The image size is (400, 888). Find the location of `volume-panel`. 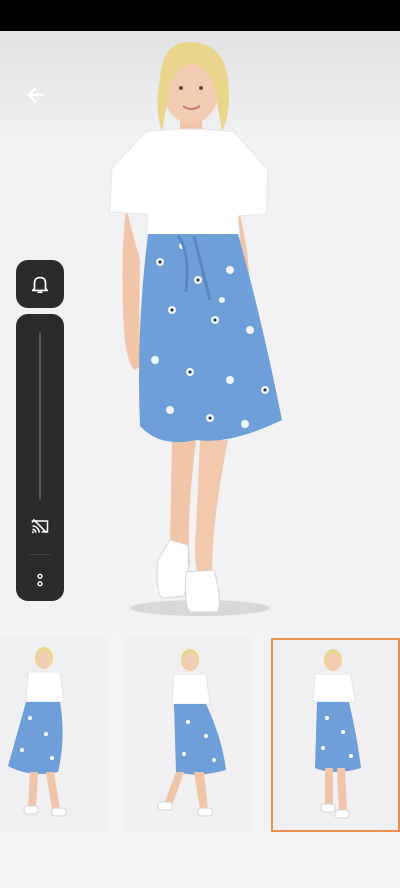

volume-panel is located at coordinates (40, 457).